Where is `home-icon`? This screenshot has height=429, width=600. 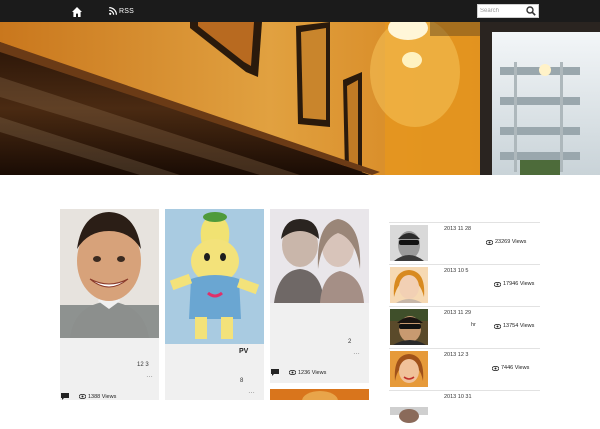 home-icon is located at coordinates (77, 12).